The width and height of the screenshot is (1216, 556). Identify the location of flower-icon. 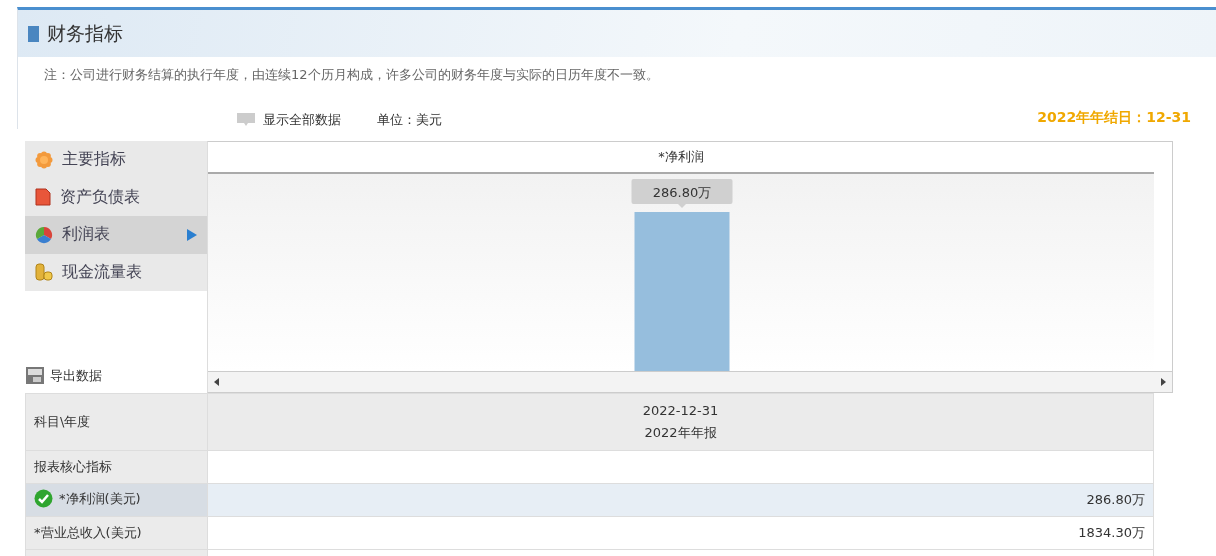
(44, 159).